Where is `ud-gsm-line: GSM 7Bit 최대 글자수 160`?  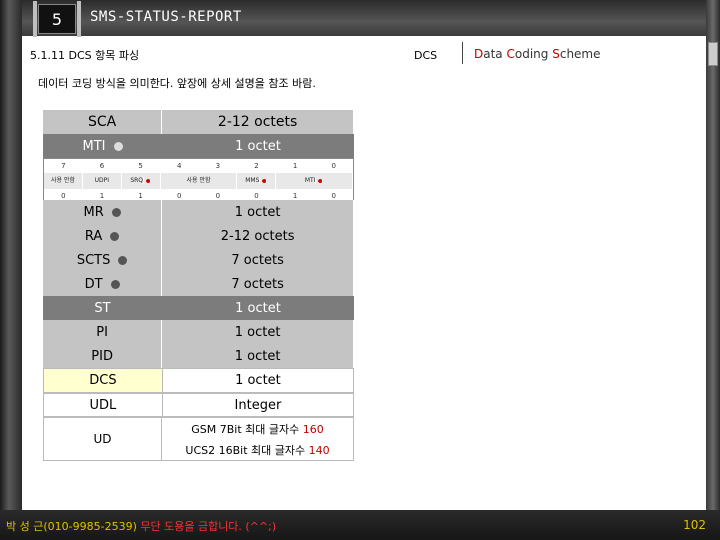 ud-gsm-line: GSM 7Bit 최대 글자수 160 is located at coordinates (257, 429).